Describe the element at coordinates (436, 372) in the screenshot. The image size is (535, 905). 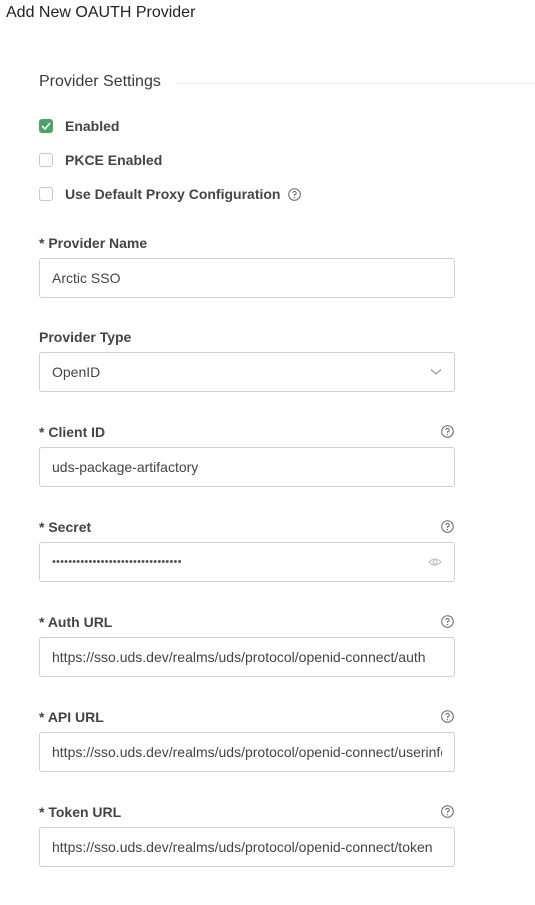
I see `chevron-down-icon` at that location.